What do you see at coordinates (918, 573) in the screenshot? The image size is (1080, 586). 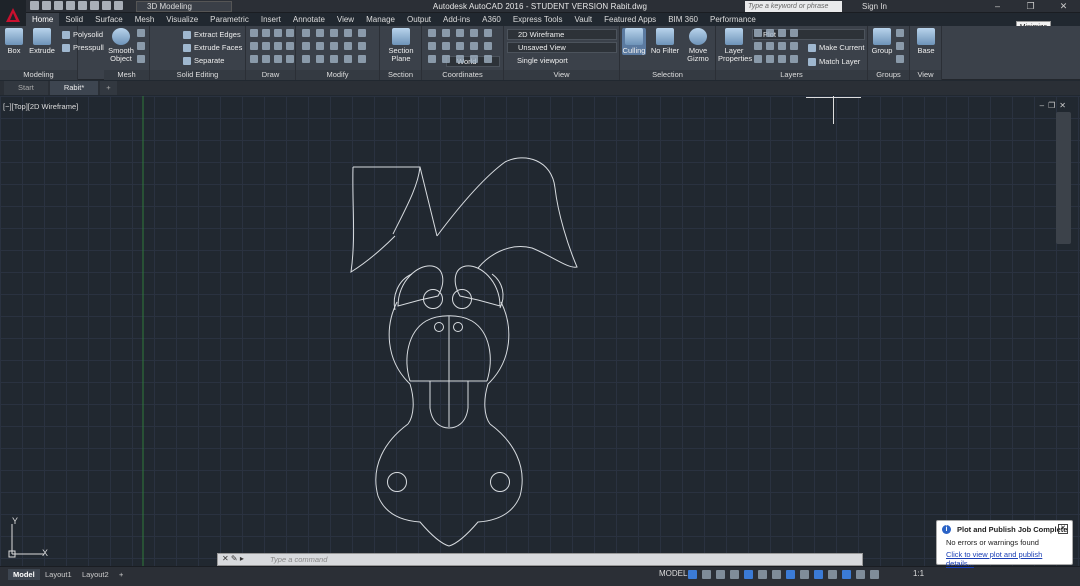 I see `annotation-scale: 1:1` at bounding box center [918, 573].